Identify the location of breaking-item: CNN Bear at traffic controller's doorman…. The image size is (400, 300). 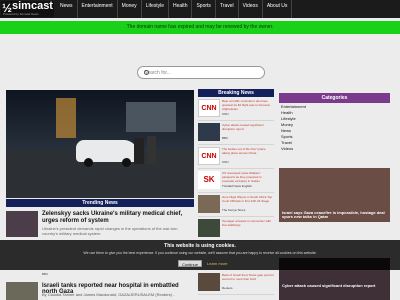
(236, 109).